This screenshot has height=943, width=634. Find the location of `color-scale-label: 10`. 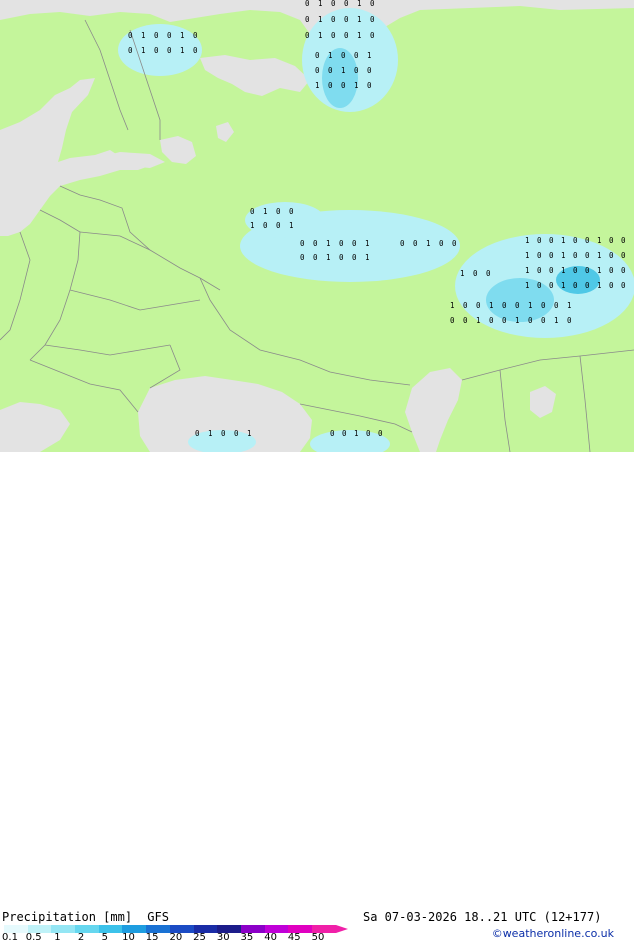

color-scale-label: 10 is located at coordinates (128, 937).